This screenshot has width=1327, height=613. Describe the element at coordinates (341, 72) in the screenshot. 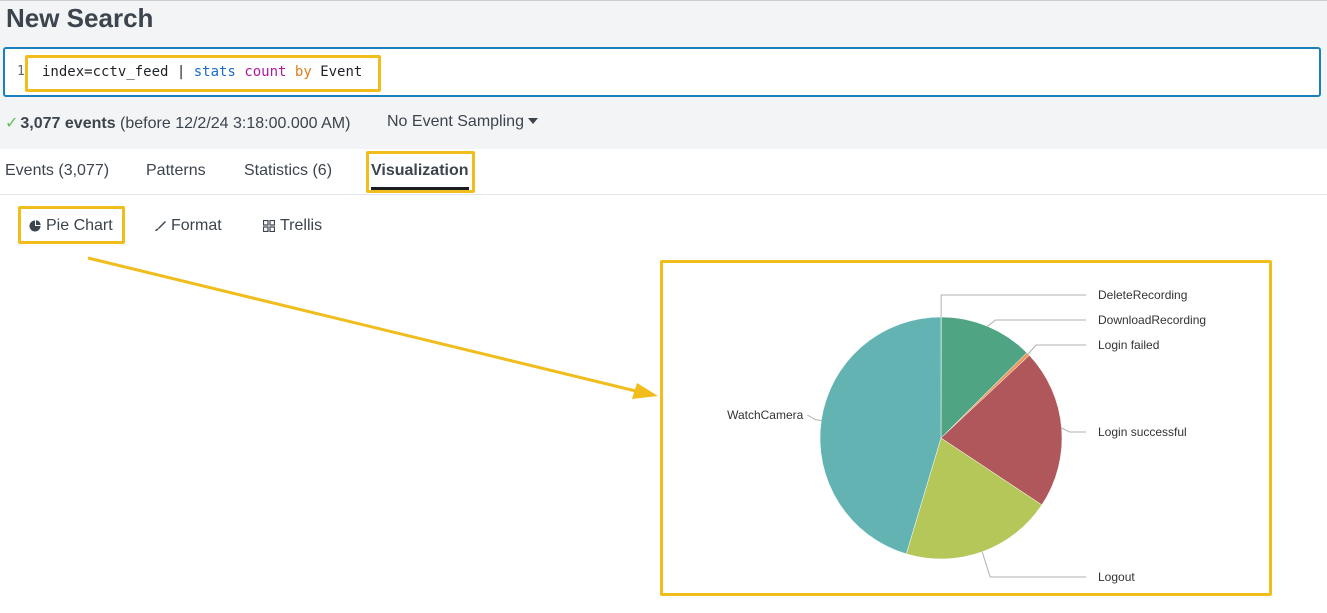

I see `query-field-event: Event` at that location.